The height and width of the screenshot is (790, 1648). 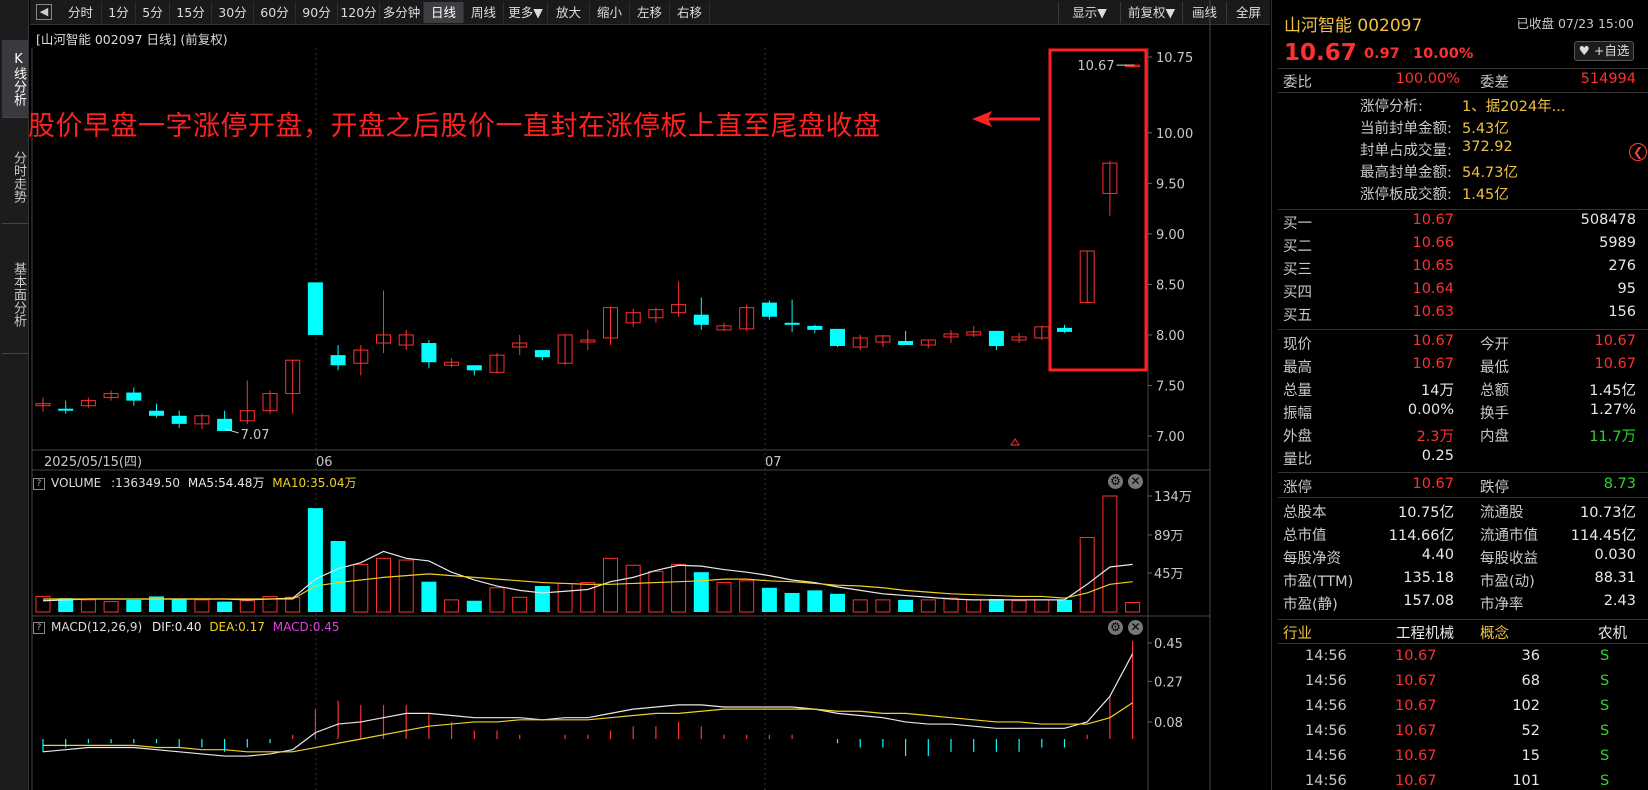 What do you see at coordinates (1406, 173) in the screenshot?
I see `limit-info-label: 最高封单金额:` at bounding box center [1406, 173].